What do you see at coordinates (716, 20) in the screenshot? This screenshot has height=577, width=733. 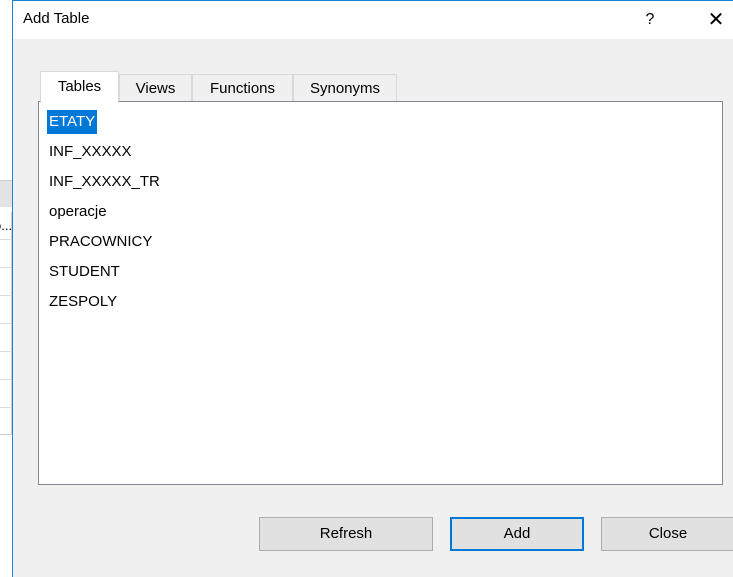 I see `close-icon: ✕` at bounding box center [716, 20].